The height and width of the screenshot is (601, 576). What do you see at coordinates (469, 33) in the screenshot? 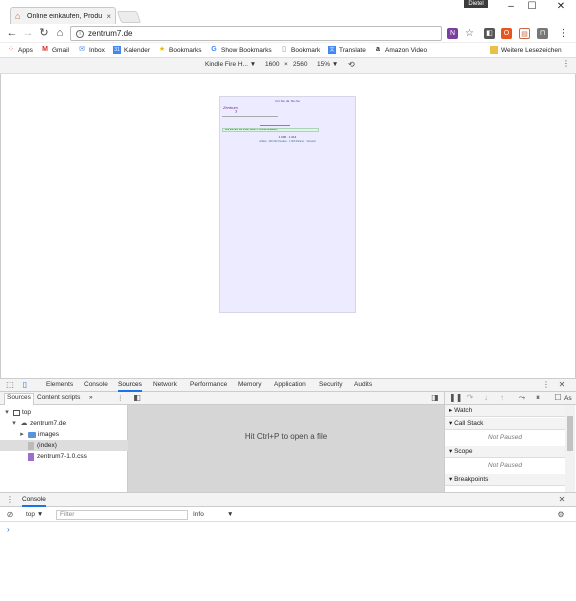
I see `bookmark-star-icon: ☆` at bounding box center [469, 33].